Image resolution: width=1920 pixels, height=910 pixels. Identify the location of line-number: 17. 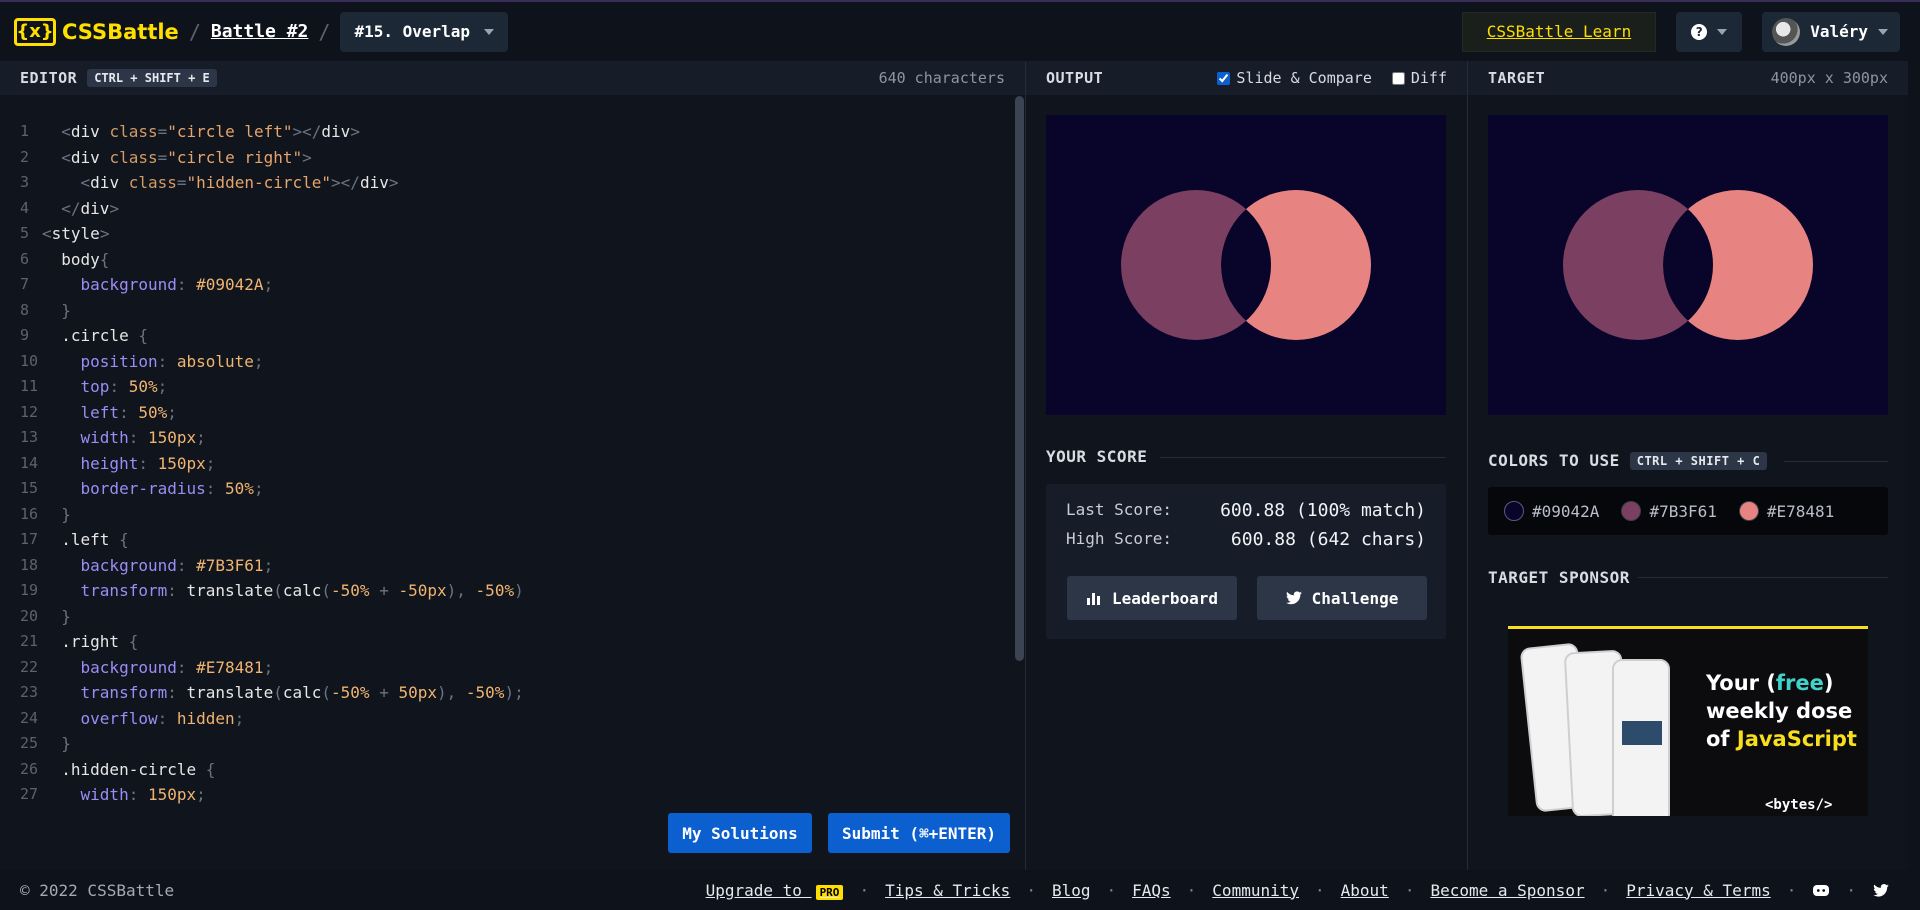
(29, 539).